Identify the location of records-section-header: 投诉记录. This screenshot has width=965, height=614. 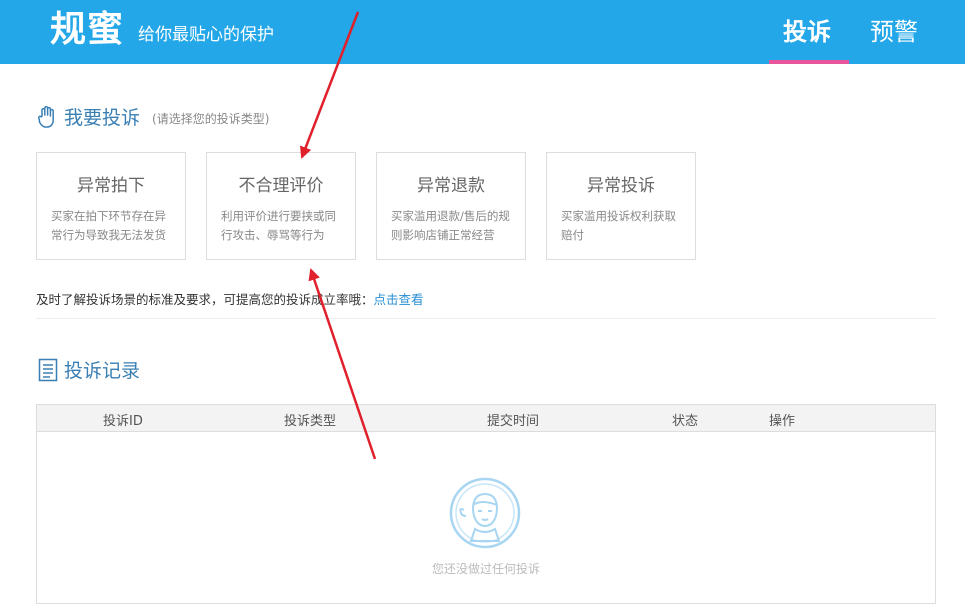
(89, 369).